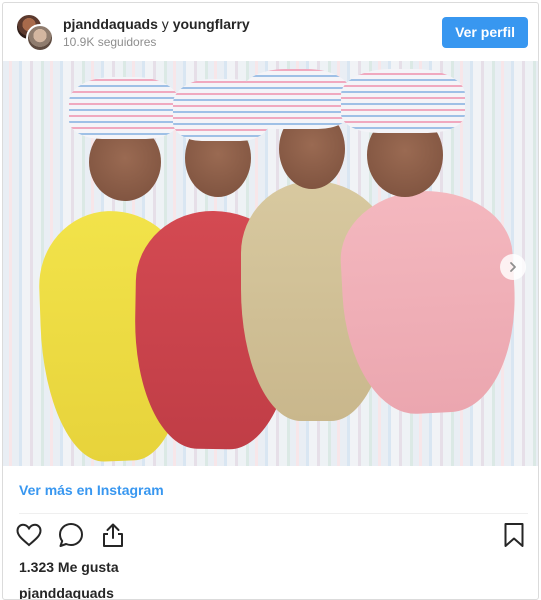  Describe the element at coordinates (485, 32) in the screenshot. I see `view-profile-button: Ver perfil` at that location.